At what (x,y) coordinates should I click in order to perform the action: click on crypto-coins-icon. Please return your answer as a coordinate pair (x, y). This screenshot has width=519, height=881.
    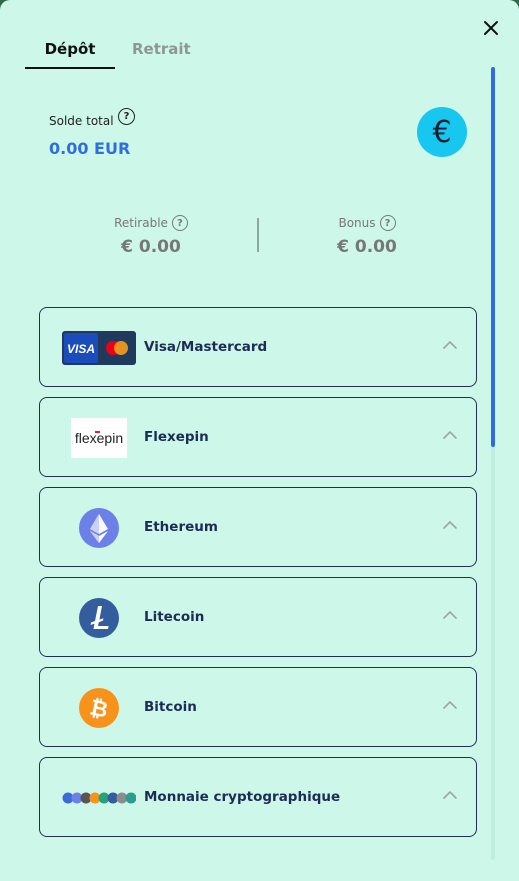
    Looking at the image, I should click on (99, 798).